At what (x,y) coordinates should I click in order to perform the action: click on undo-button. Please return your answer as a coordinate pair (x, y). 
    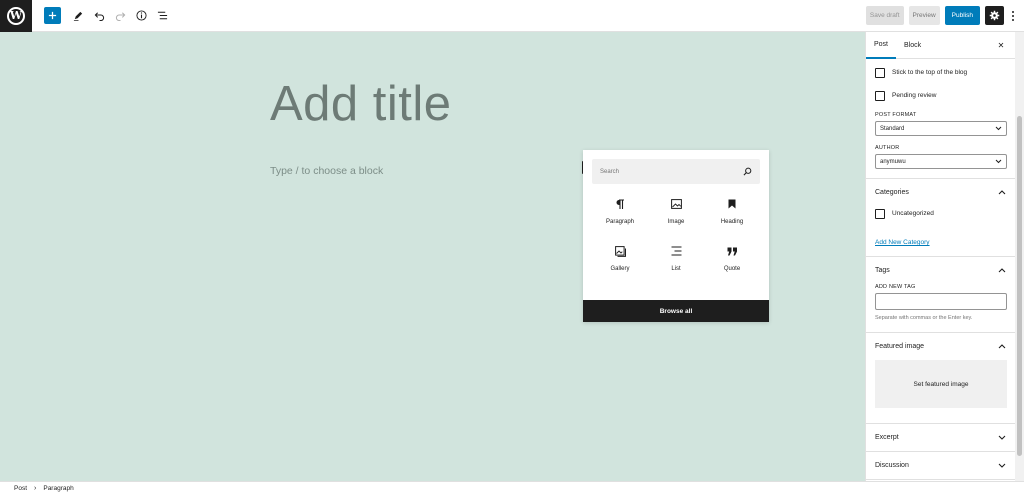
    Looking at the image, I should click on (99, 16).